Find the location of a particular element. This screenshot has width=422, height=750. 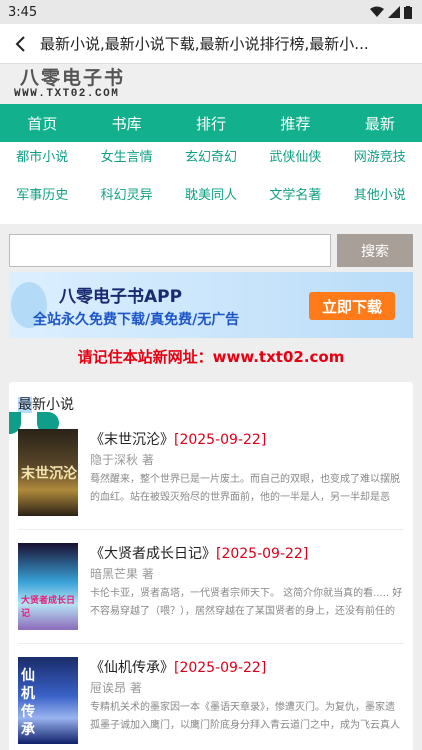

cover-title: 大贤者成长日记 is located at coordinates (48, 607).